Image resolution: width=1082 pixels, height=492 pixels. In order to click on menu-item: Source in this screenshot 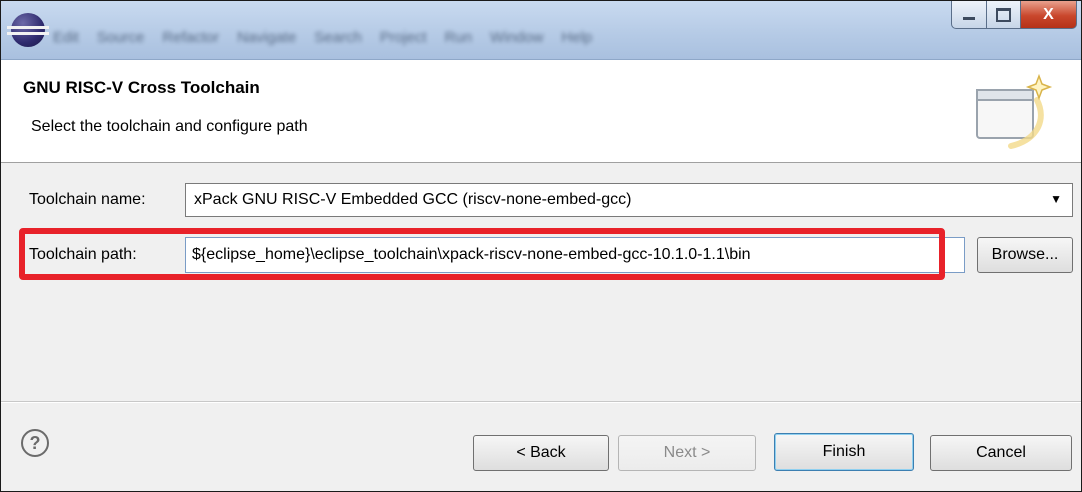, I will do `click(121, 37)`.